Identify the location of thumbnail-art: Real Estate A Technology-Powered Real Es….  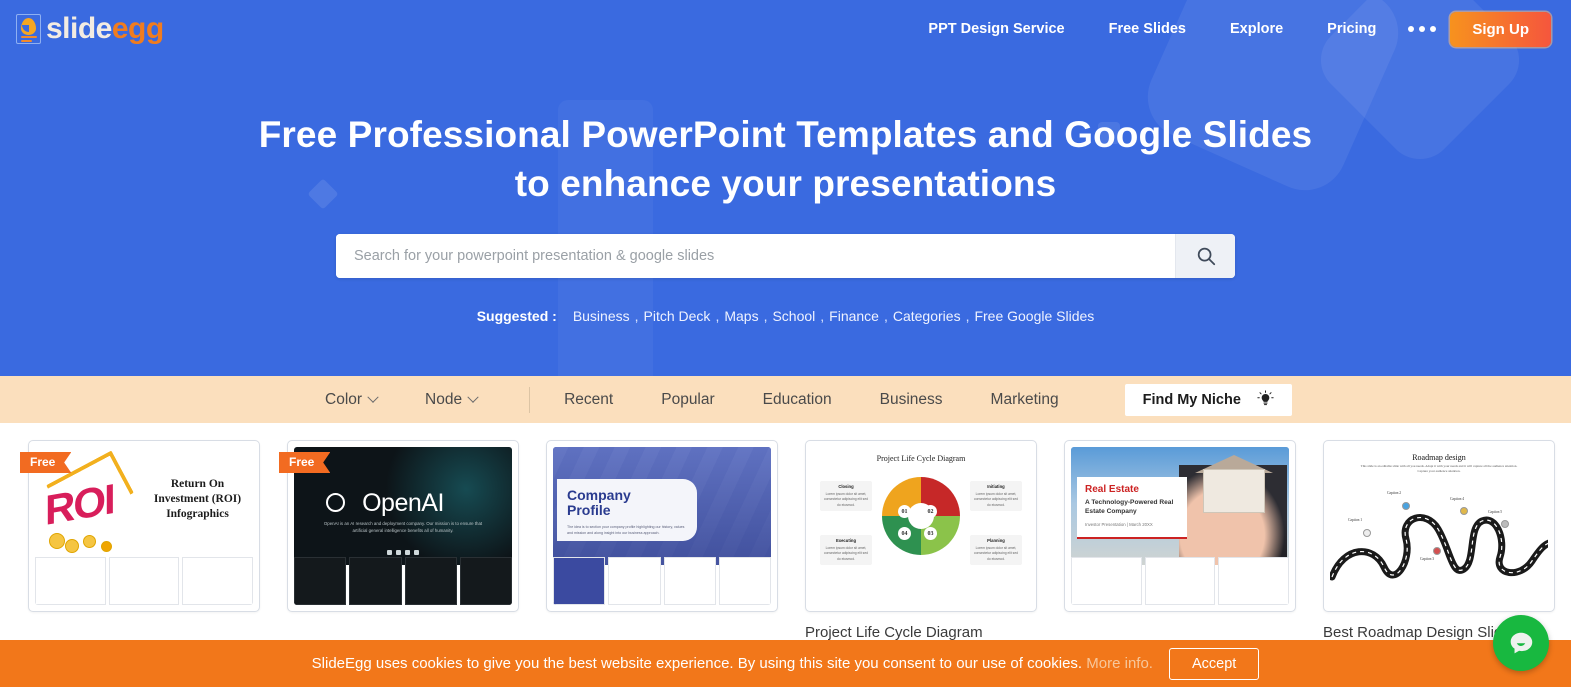
(1180, 506).